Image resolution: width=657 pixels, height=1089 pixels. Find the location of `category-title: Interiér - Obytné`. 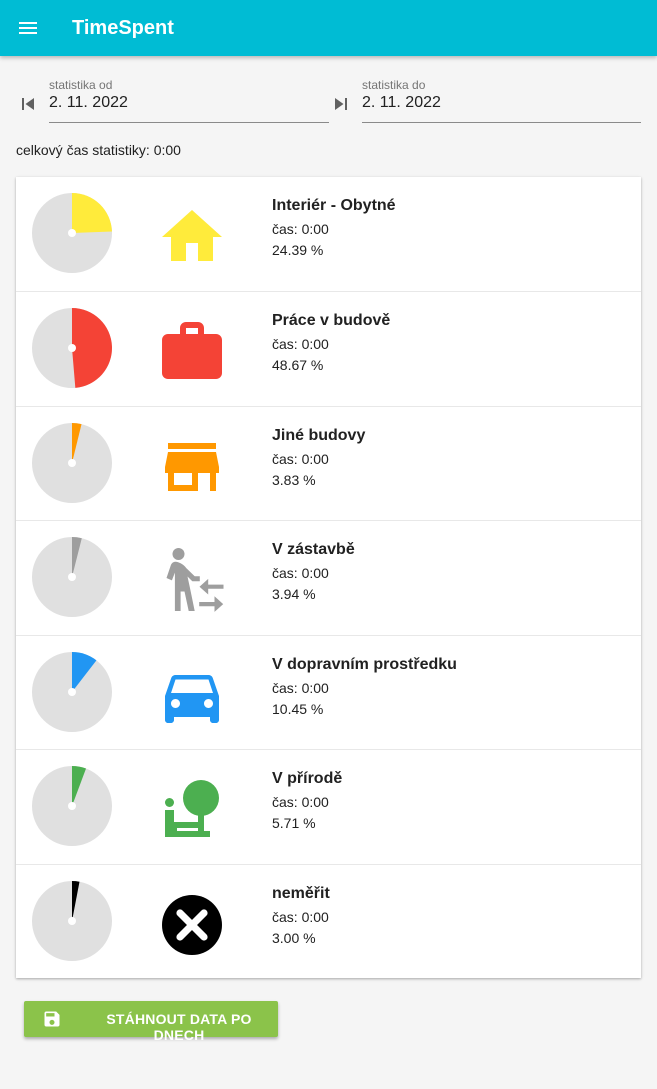

category-title: Interiér - Obytné is located at coordinates (334, 205).